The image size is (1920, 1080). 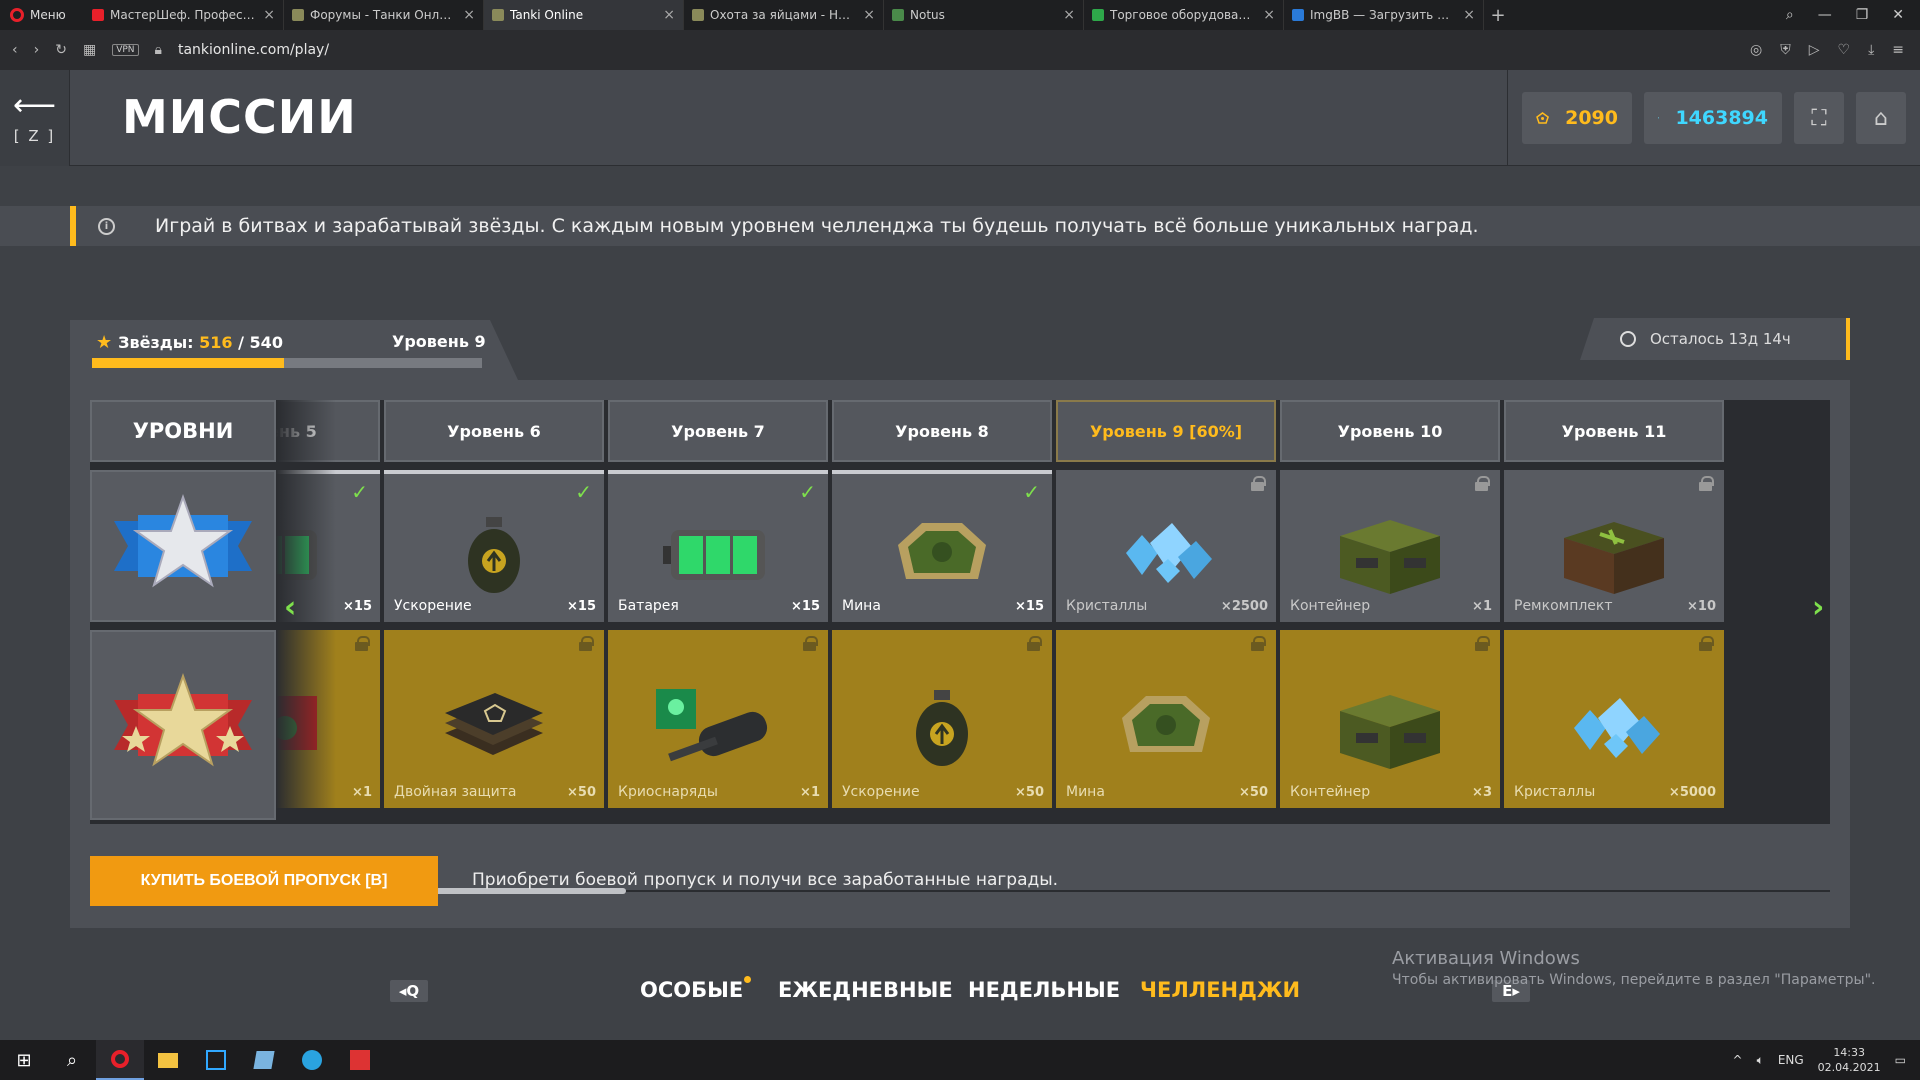 What do you see at coordinates (360, 1060) in the screenshot?
I see `taskbar-editor-icon` at bounding box center [360, 1060].